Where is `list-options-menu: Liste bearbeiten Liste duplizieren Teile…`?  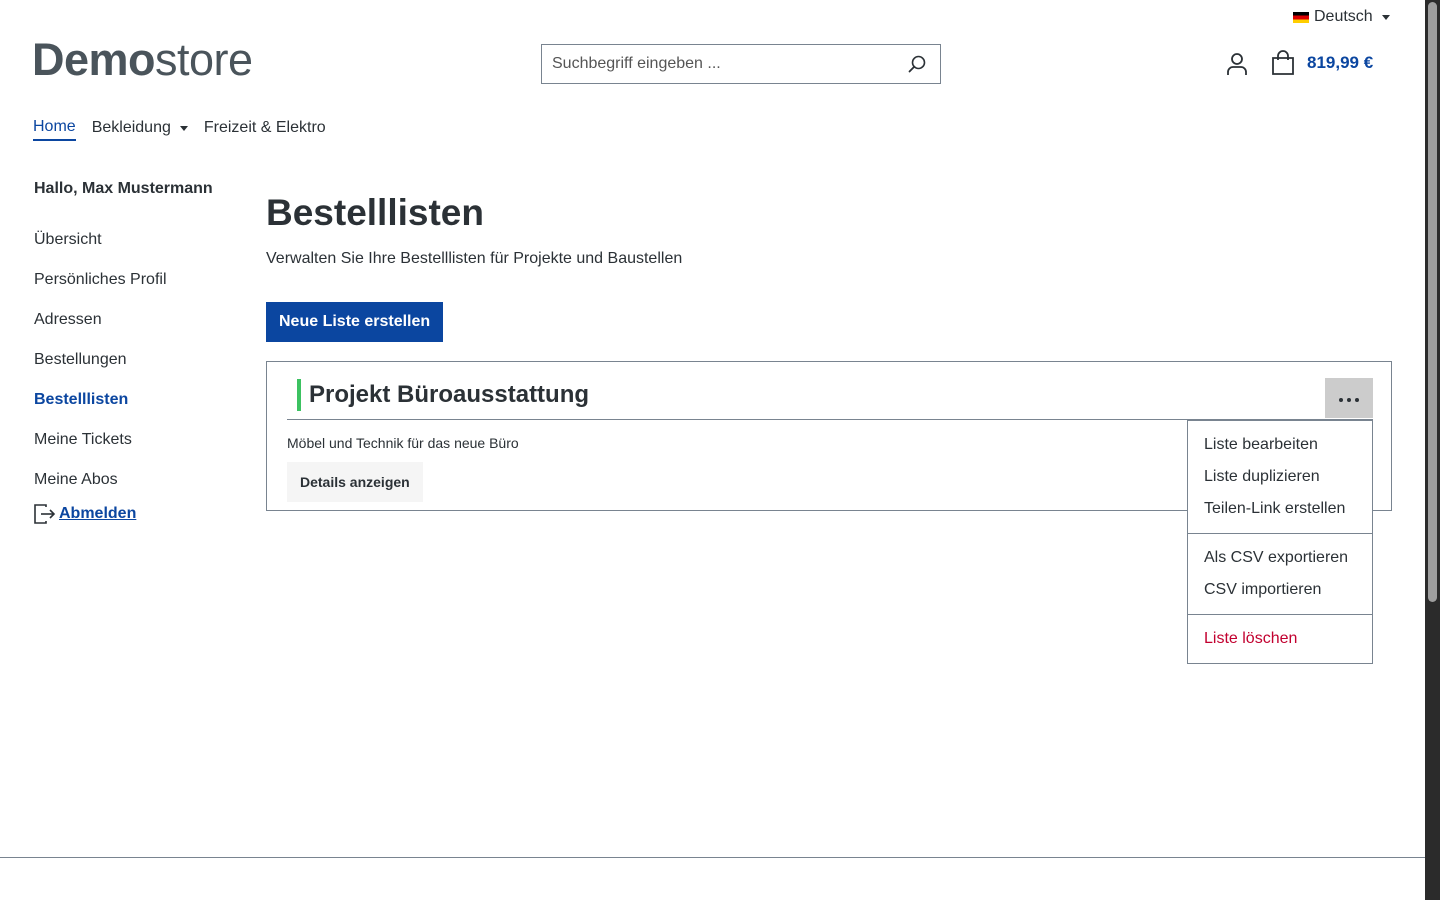 list-options-menu: Liste bearbeiten Liste duplizieren Teile… is located at coordinates (1280, 542).